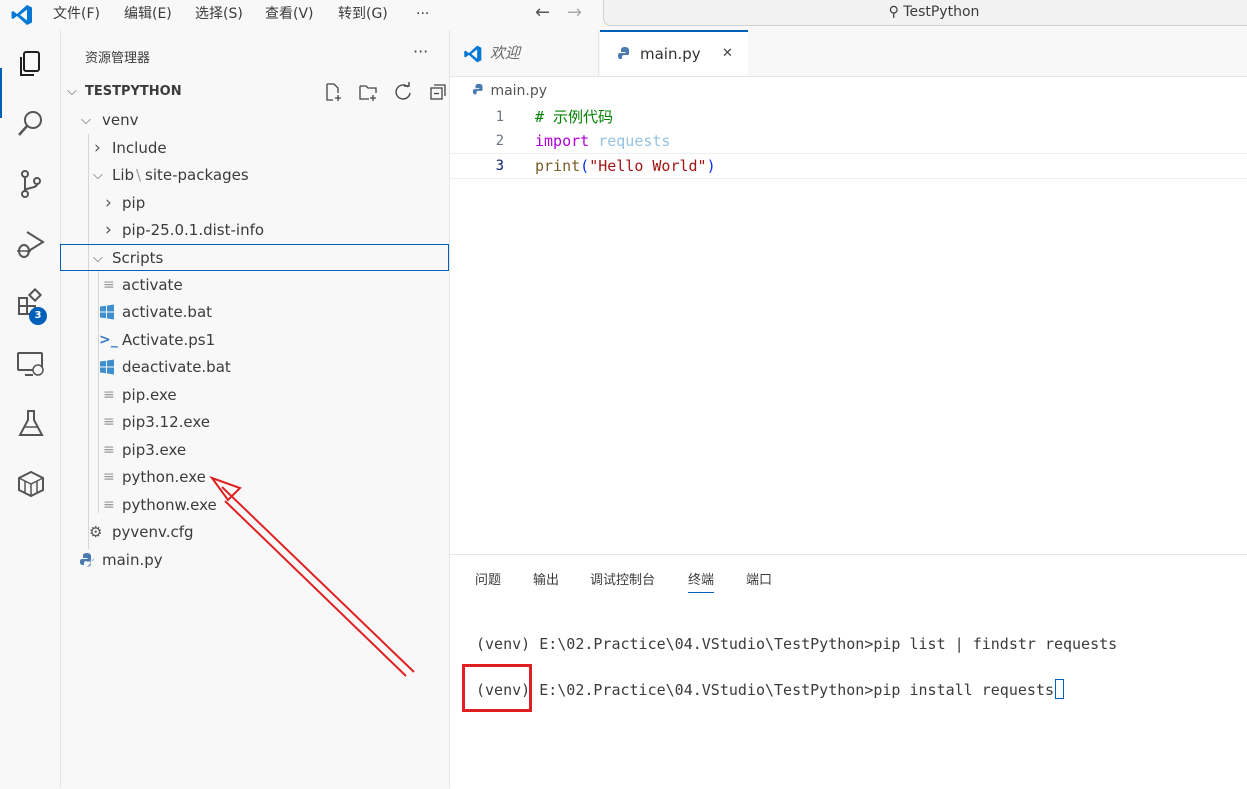 The height and width of the screenshot is (789, 1247). Describe the element at coordinates (138, 258) in the screenshot. I see `tree-label: Scripts` at that location.